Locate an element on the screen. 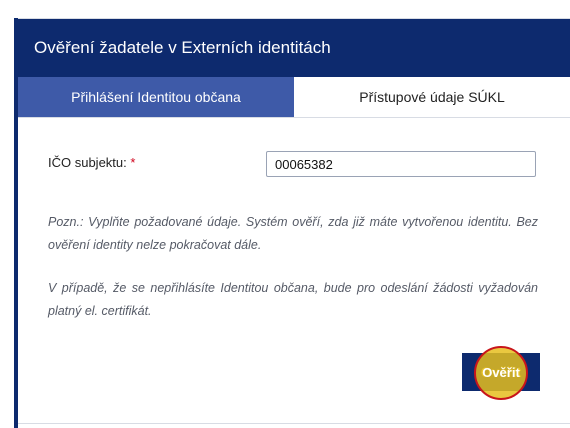  tab-citizen-identity-login: Přihlášení Identitou občana is located at coordinates (156, 97).